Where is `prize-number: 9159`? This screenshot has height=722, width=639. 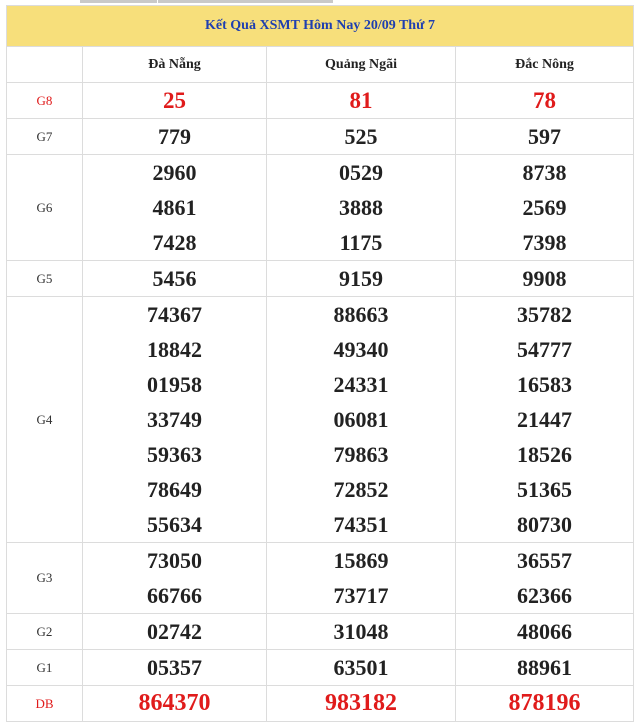
prize-number: 9159 is located at coordinates (361, 278).